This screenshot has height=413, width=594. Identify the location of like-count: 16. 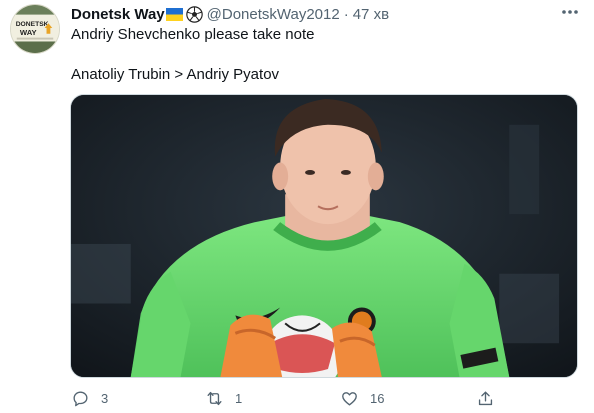
(377, 398).